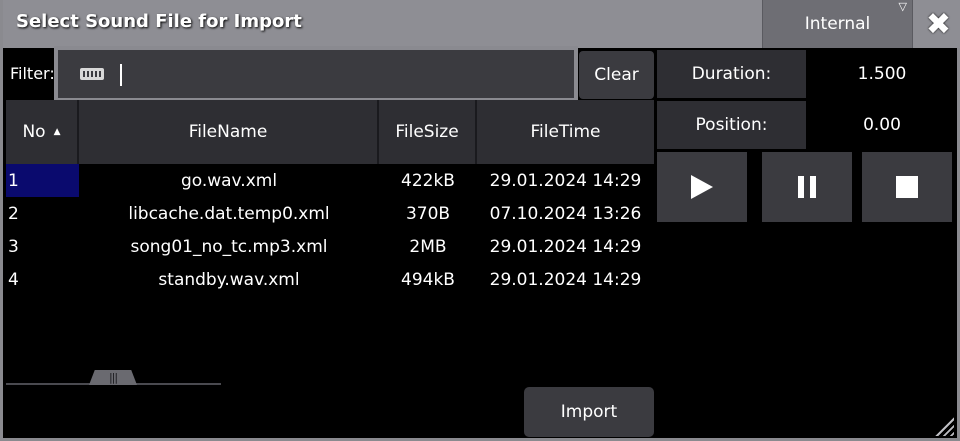  Describe the element at coordinates (121, 75) in the screenshot. I see `text-caret` at that location.